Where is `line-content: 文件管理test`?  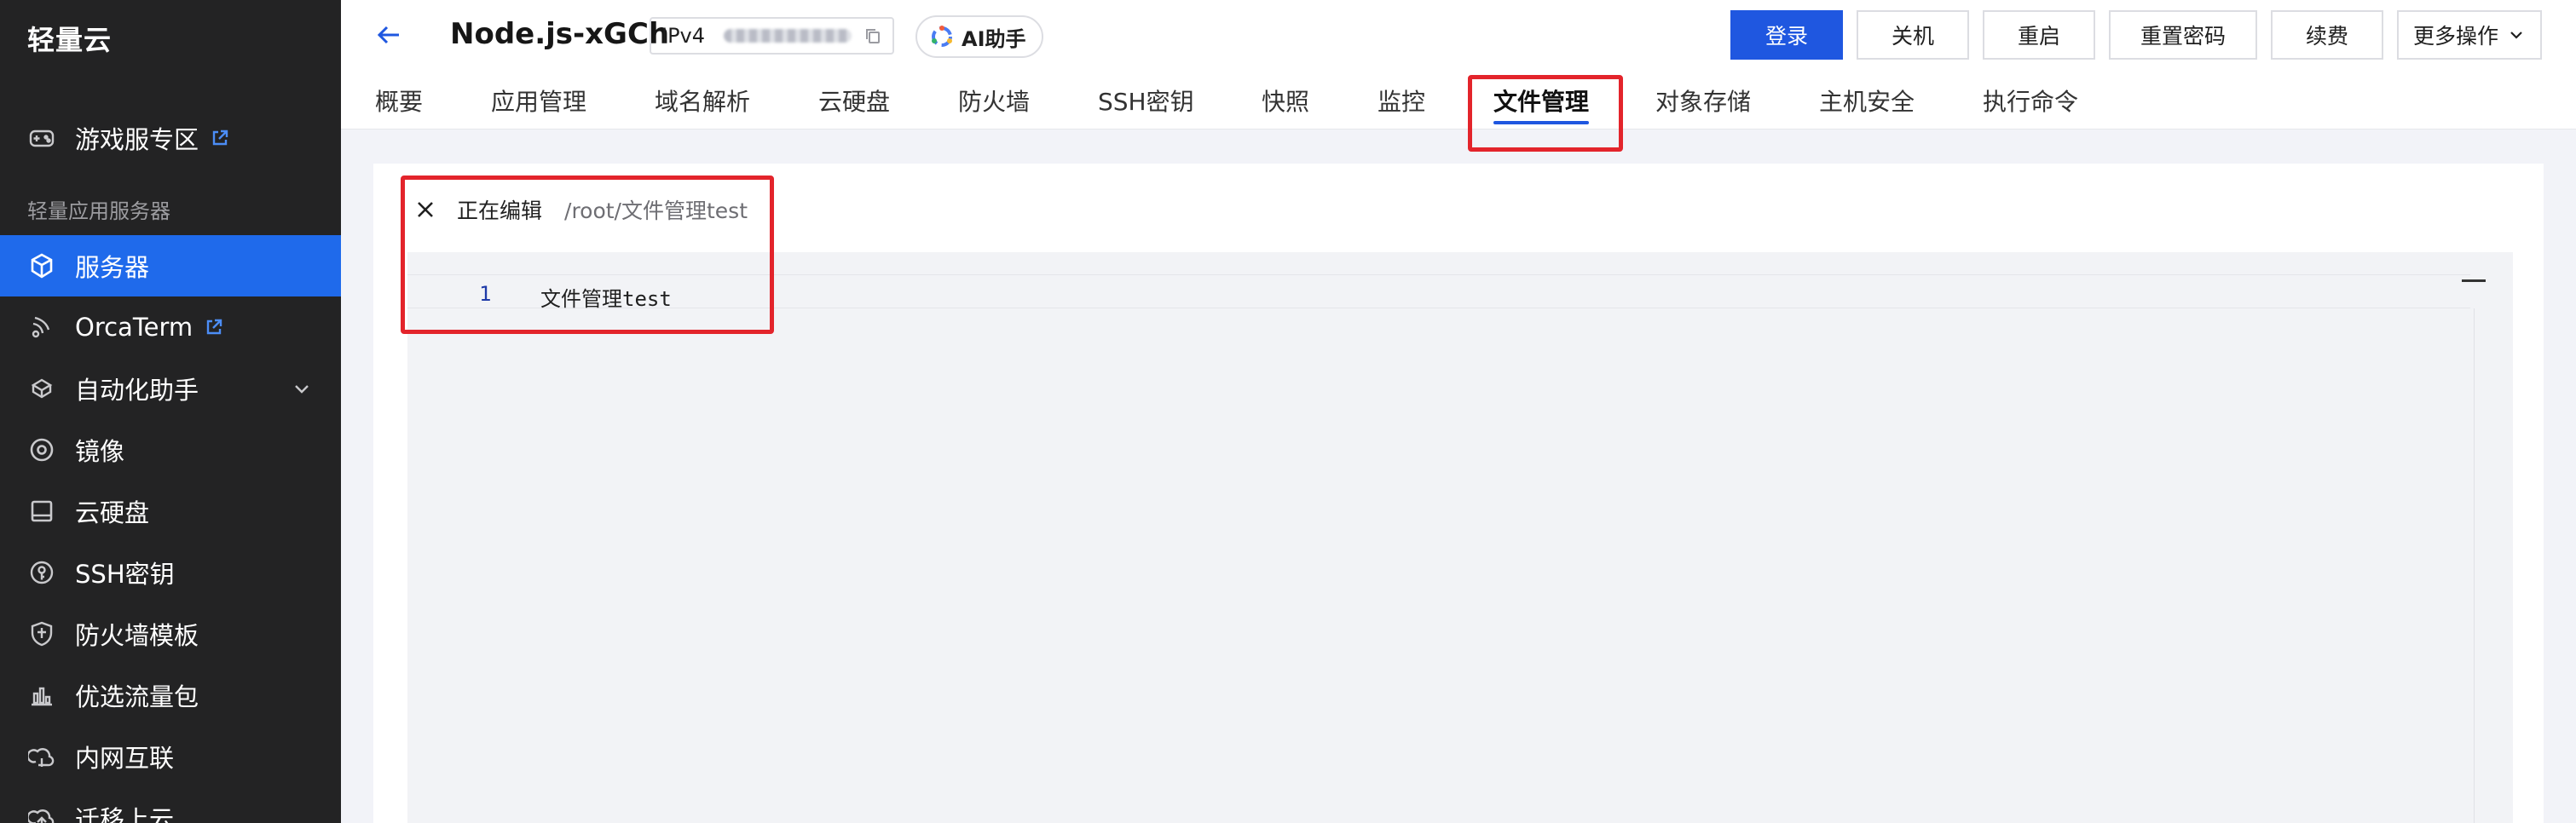
line-content: 文件管理test is located at coordinates (606, 297).